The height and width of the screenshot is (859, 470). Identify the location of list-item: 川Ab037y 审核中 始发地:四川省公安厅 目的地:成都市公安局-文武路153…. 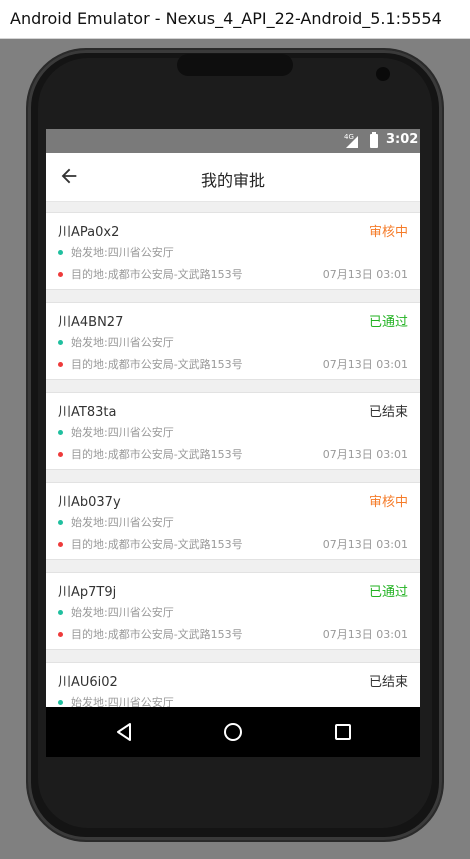
(233, 521).